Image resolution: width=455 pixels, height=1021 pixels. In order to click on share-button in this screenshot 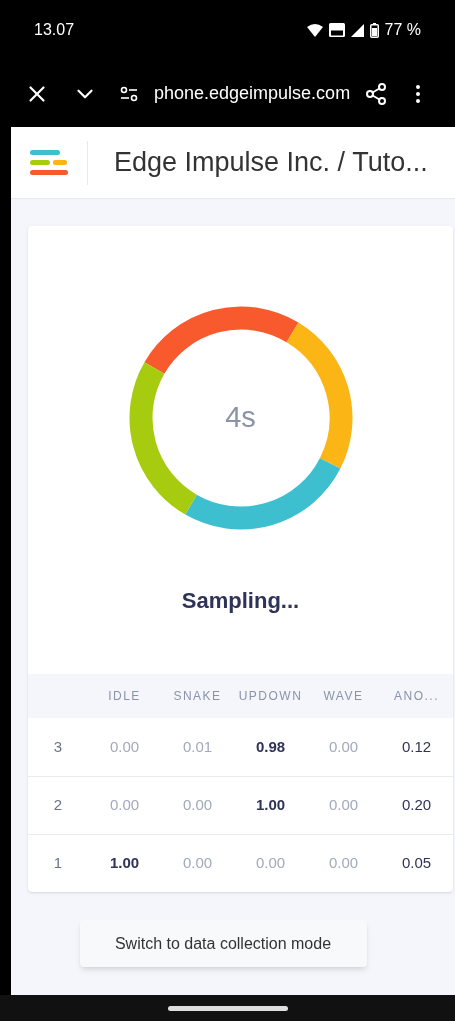, I will do `click(376, 93)`.